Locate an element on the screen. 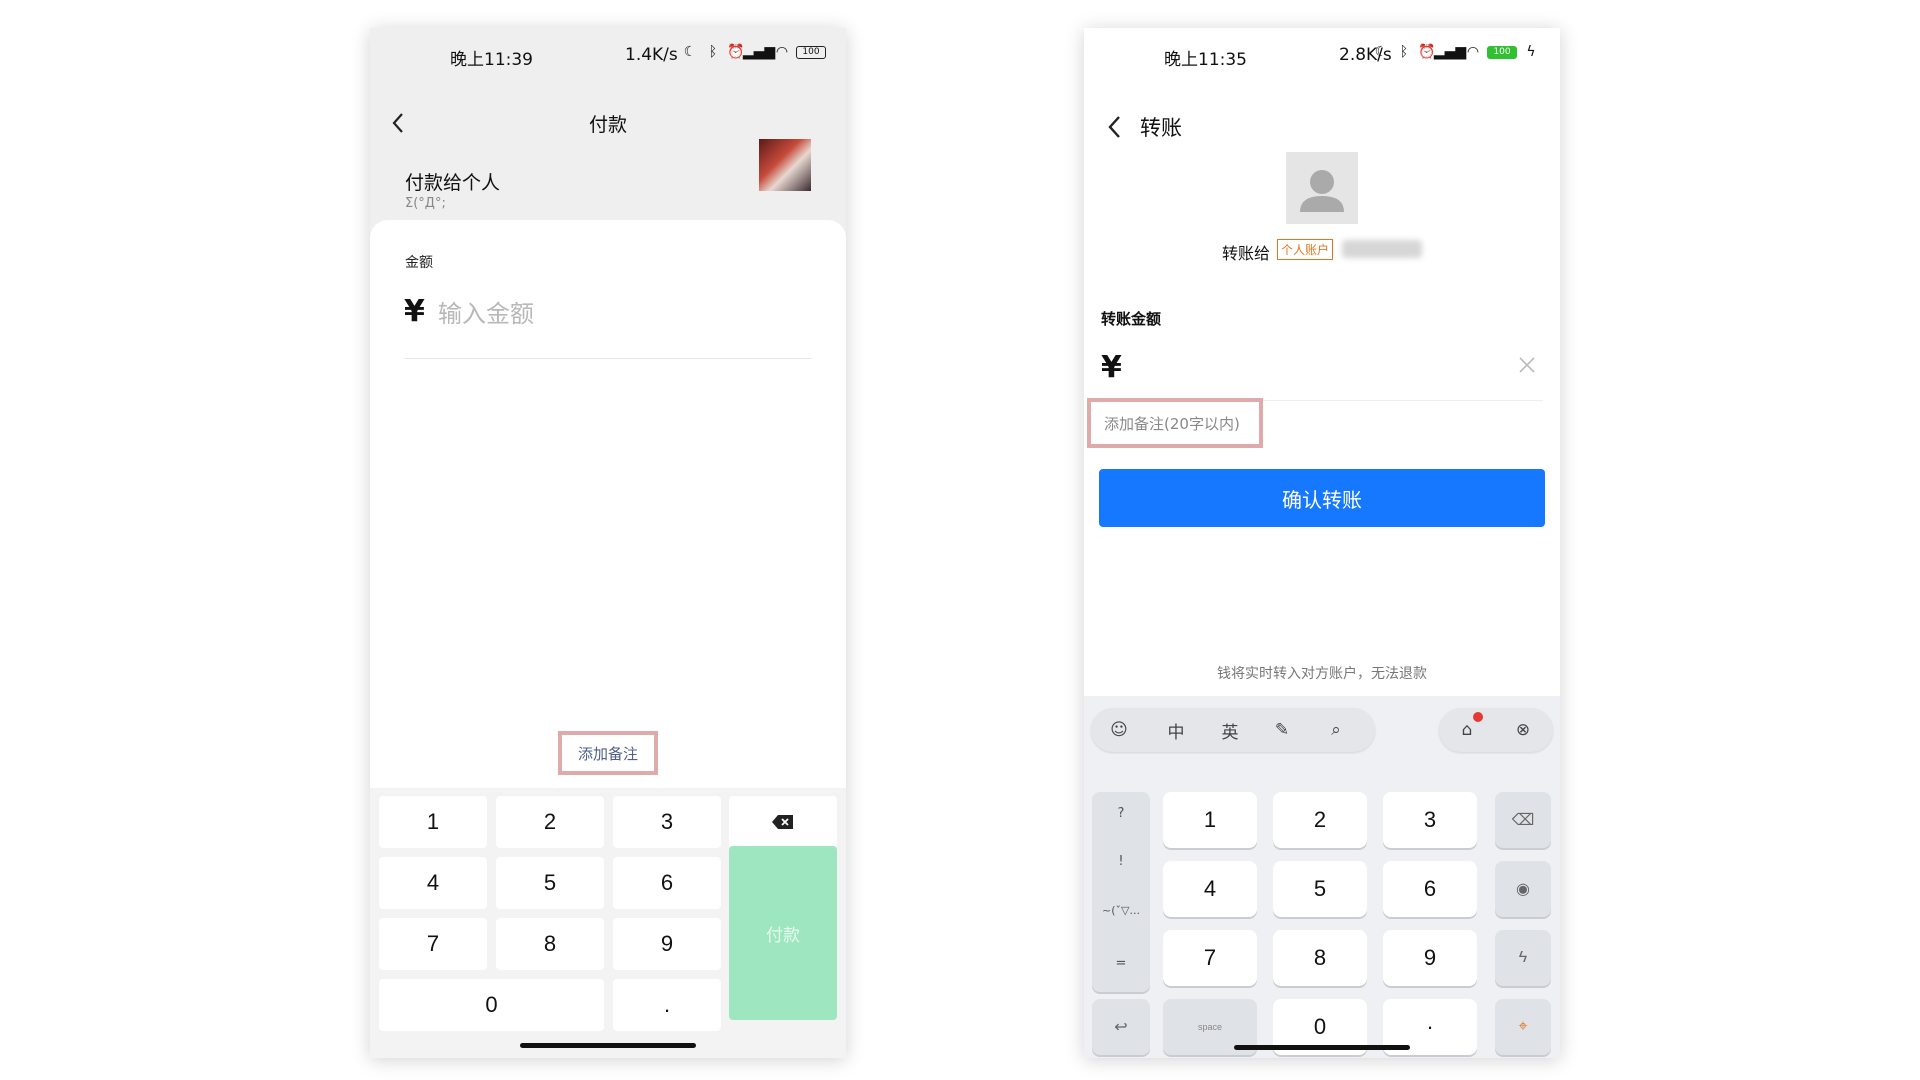 The width and height of the screenshot is (1920, 1080). chat-key: ◉ is located at coordinates (1523, 889).